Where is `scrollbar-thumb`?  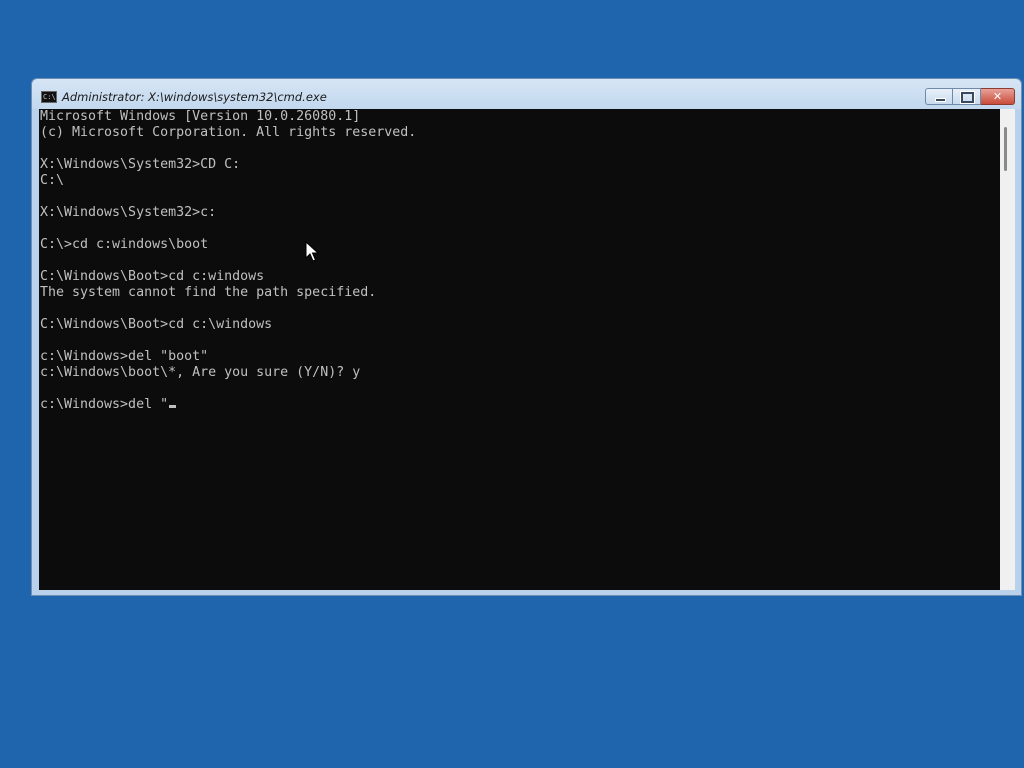
scrollbar-thumb is located at coordinates (1005, 149).